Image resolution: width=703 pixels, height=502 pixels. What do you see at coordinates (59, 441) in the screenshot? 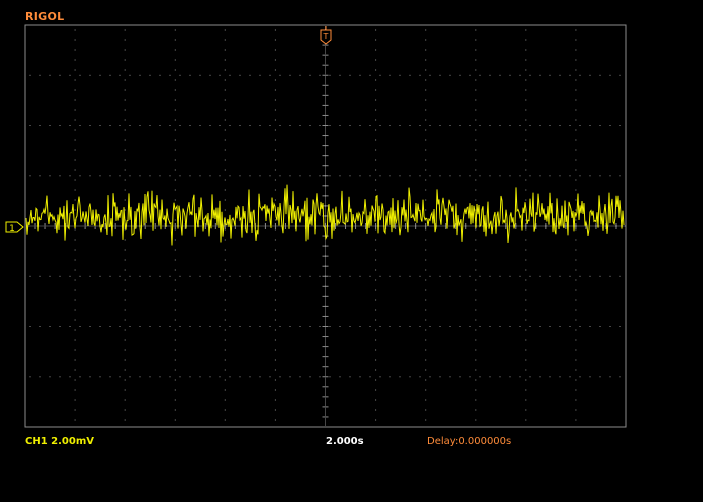
I see `ch1-scale-readout: CH1 2.00mV` at bounding box center [59, 441].